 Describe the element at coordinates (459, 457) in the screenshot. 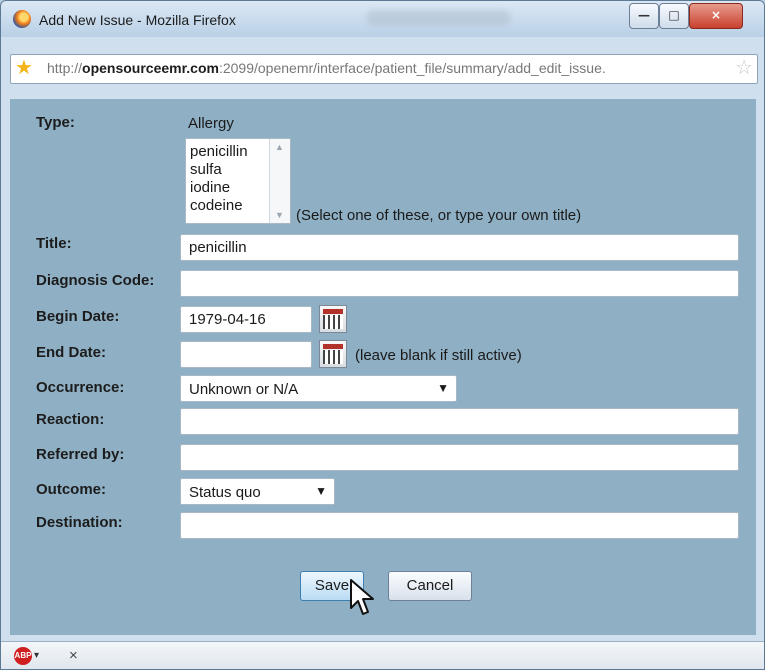

I see `referred-by-field` at that location.